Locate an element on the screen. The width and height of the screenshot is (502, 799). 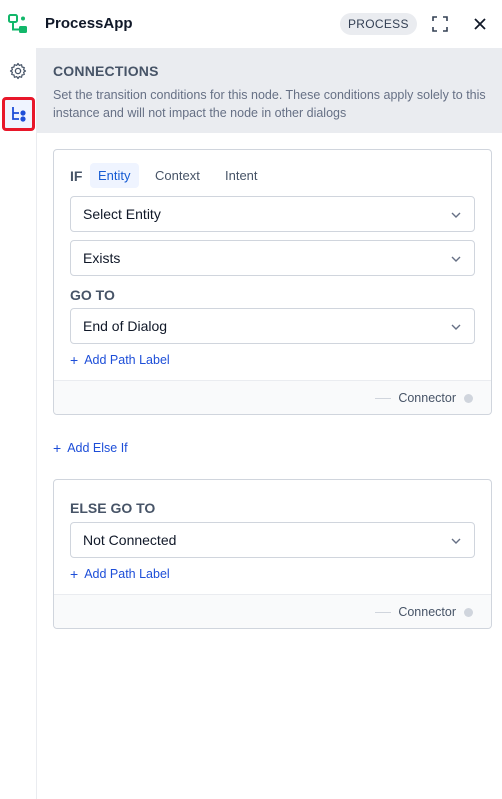
tab-context: Context is located at coordinates (177, 175).